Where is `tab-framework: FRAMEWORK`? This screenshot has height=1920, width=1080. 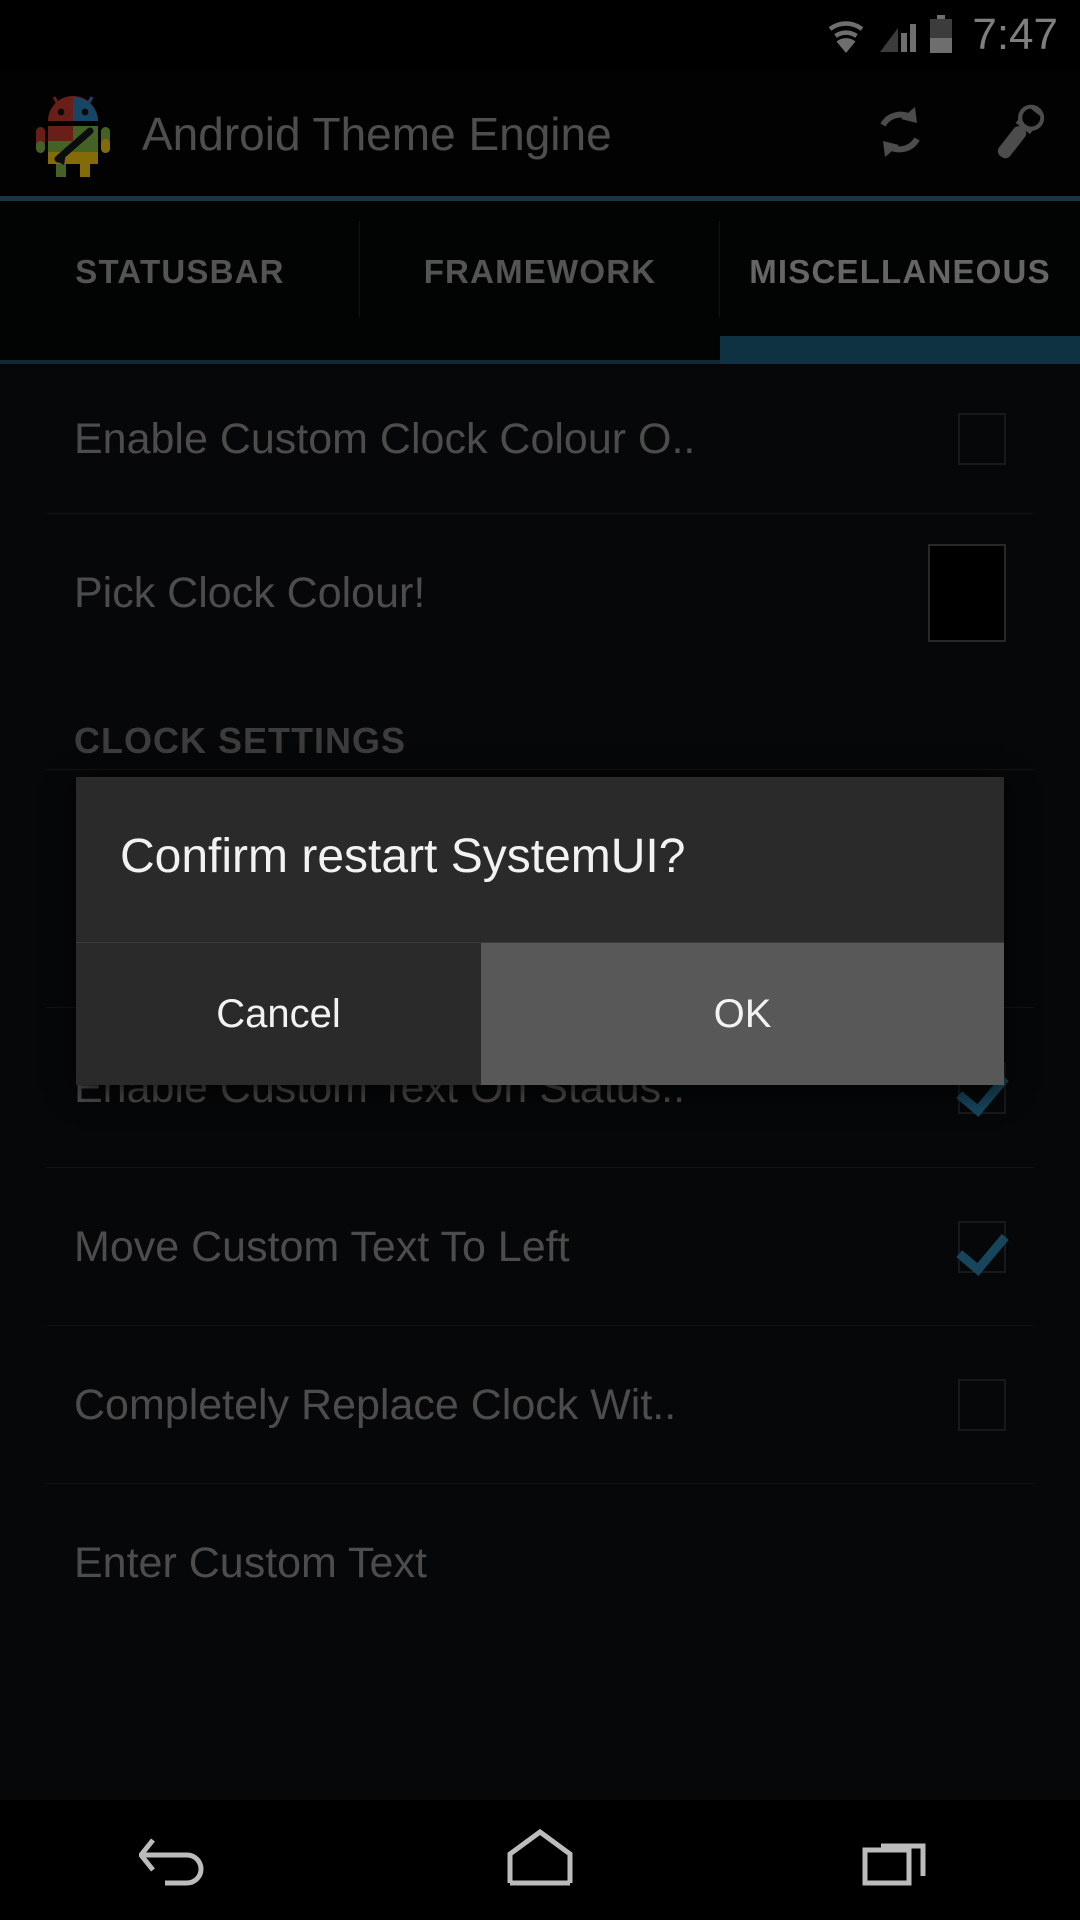 tab-framework: FRAMEWORK is located at coordinates (540, 282).